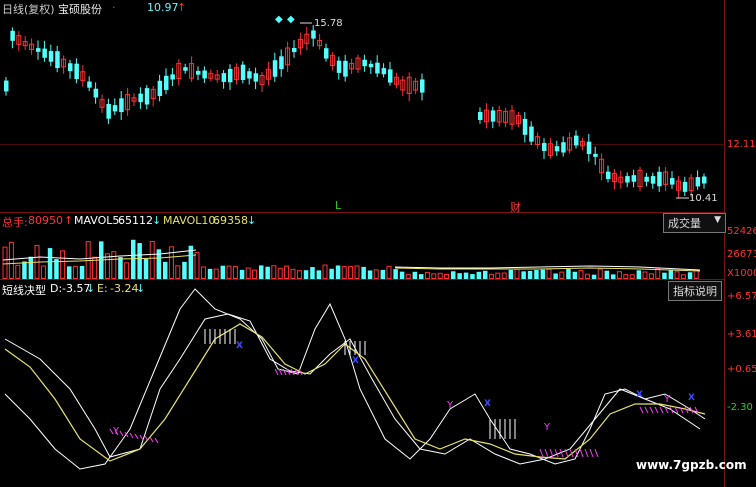  Describe the element at coordinates (102, 288) in the screenshot. I see `indicator-e-label: E:` at that location.